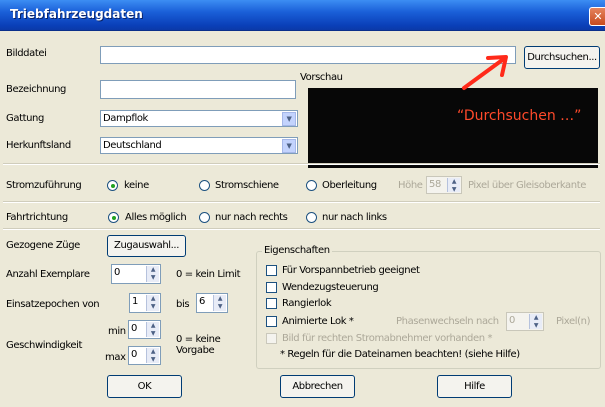 This screenshot has height=407, width=605. Describe the element at coordinates (271, 287) in the screenshot. I see `check-wendezug` at that location.